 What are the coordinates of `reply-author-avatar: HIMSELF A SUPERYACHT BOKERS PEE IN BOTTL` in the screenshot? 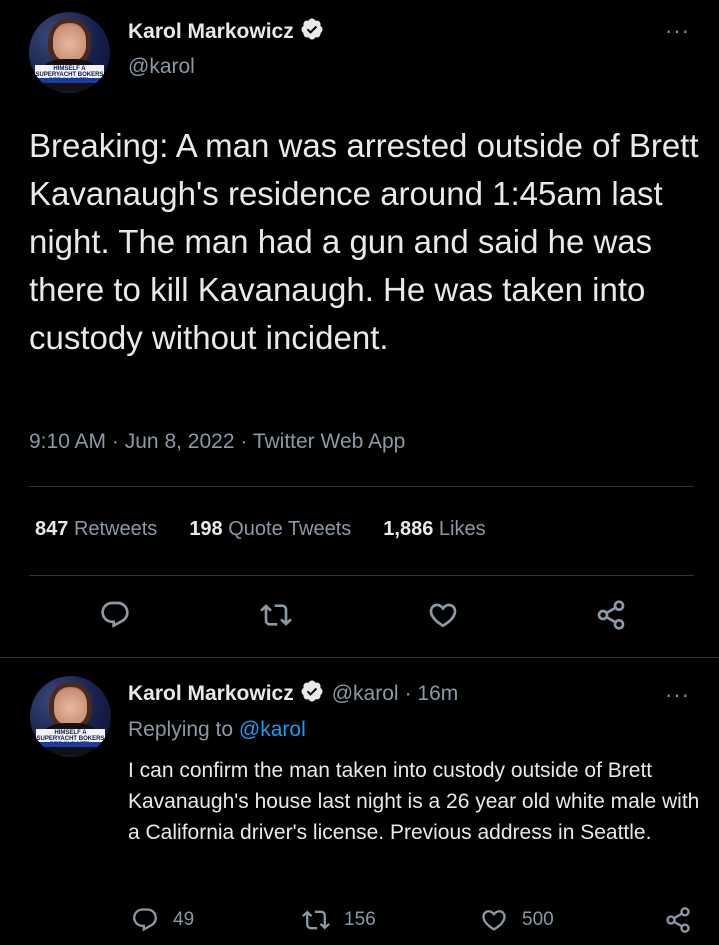 It's located at (70, 716).